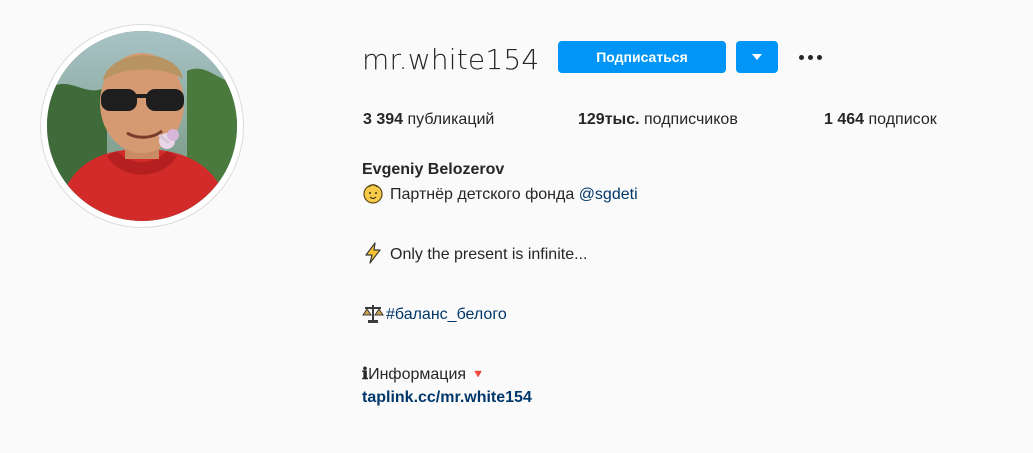  Describe the element at coordinates (609, 119) in the screenshot. I see `followers-count: 129тыс.` at that location.